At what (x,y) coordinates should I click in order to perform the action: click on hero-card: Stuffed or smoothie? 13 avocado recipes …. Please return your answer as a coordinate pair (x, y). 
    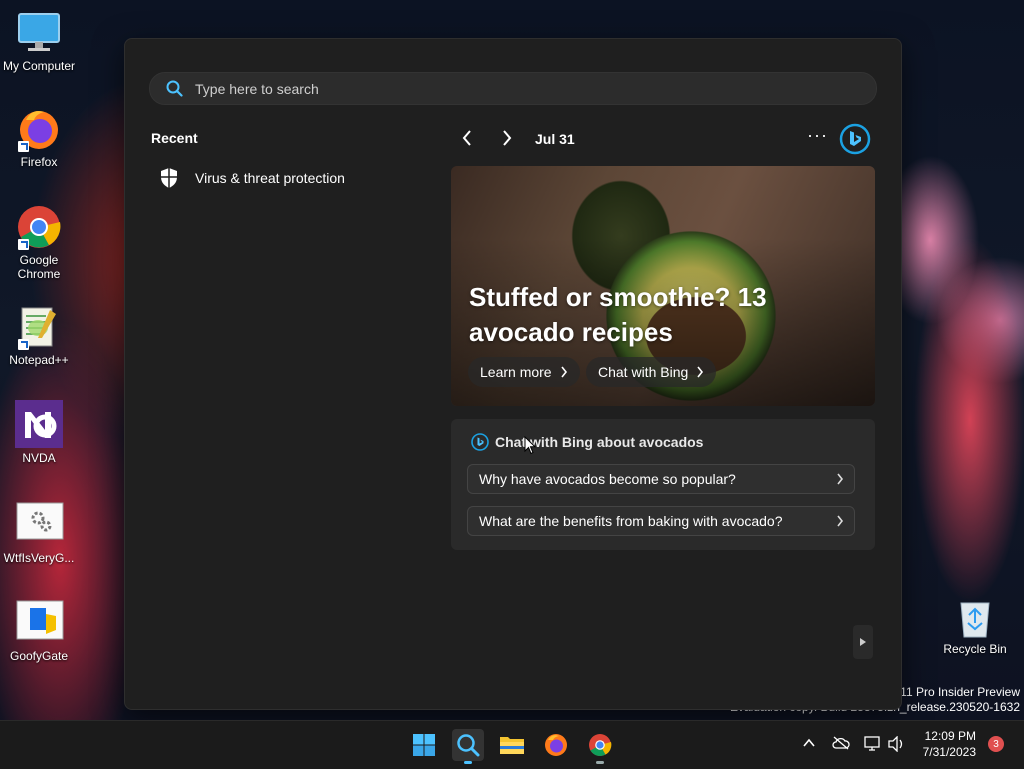
    Looking at the image, I should click on (663, 286).